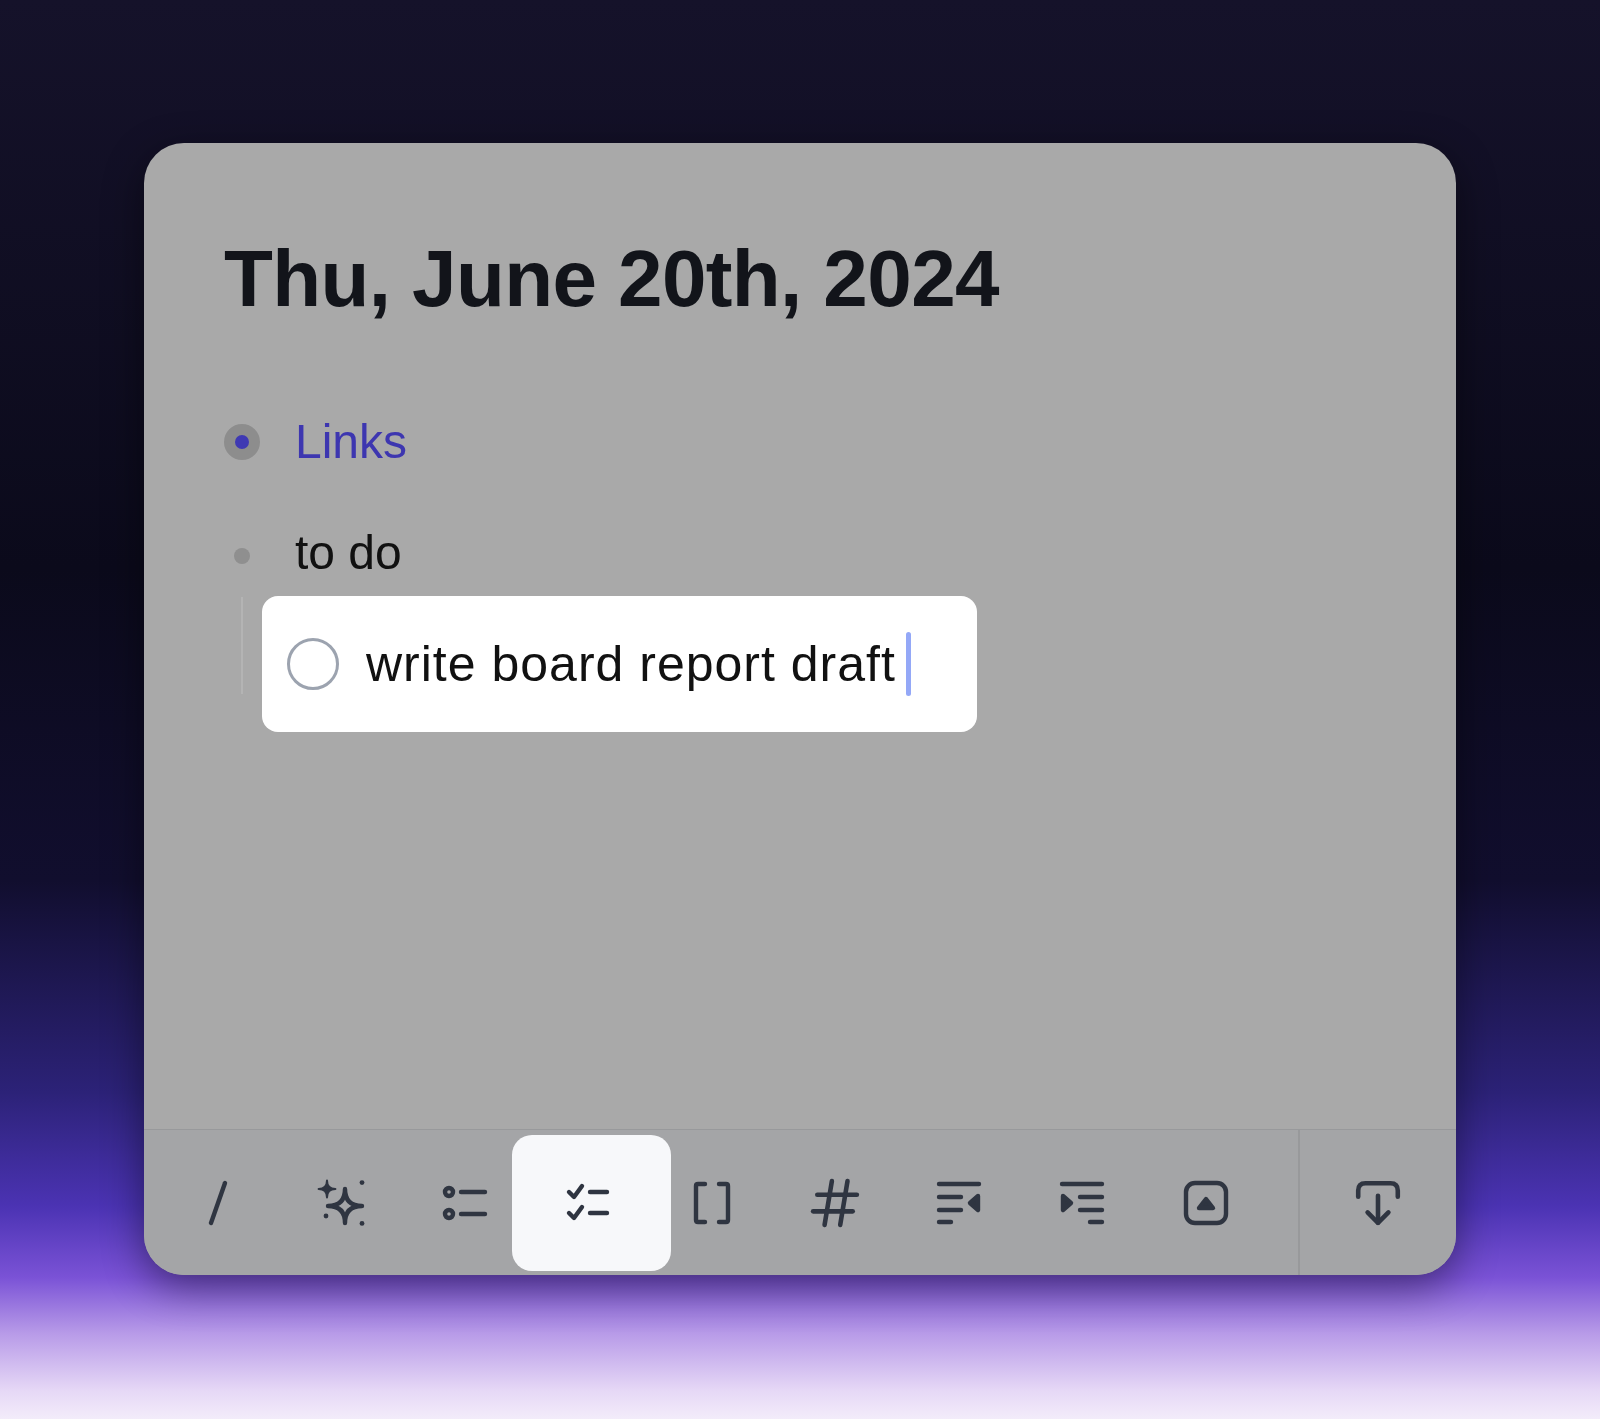  I want to click on task-text: write board report draft, so click(631, 664).